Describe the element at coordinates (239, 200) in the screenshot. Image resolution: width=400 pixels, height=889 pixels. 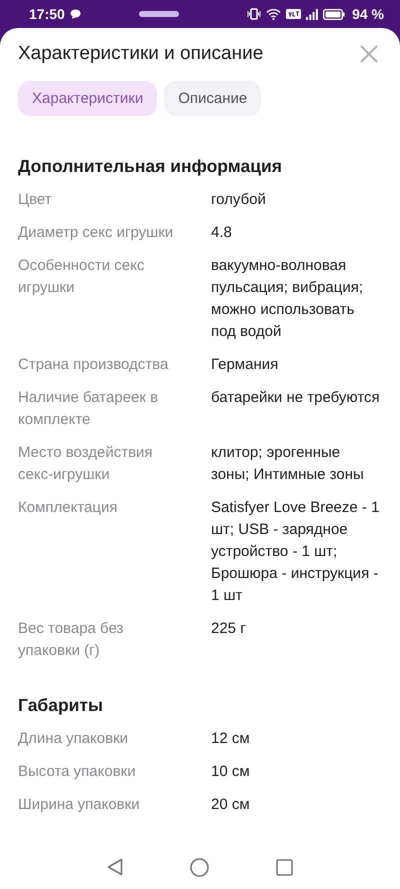
I see `spec-value: голубой` at that location.